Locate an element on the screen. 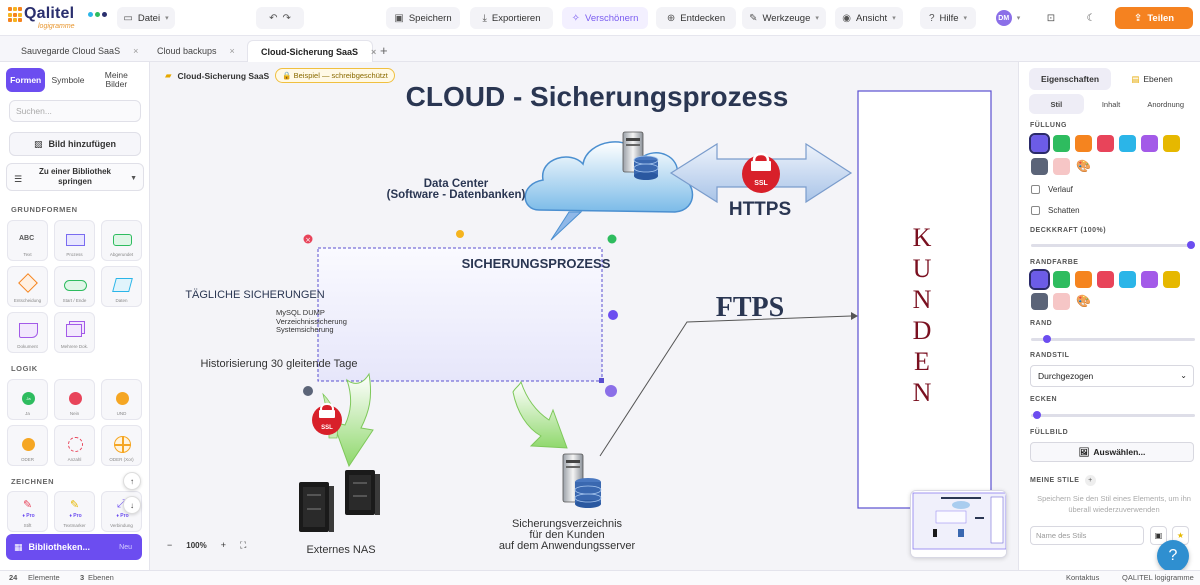 The height and width of the screenshot is (585, 1200). undo-icon: ↶ is located at coordinates (273, 18).